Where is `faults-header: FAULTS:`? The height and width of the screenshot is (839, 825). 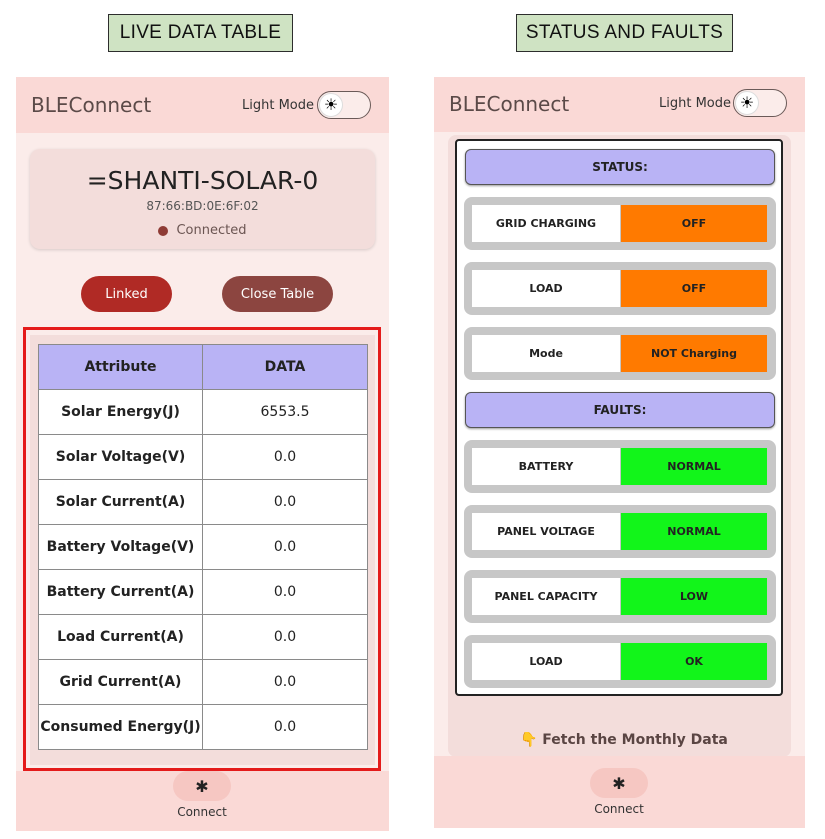
faults-header: FAULTS: is located at coordinates (620, 410).